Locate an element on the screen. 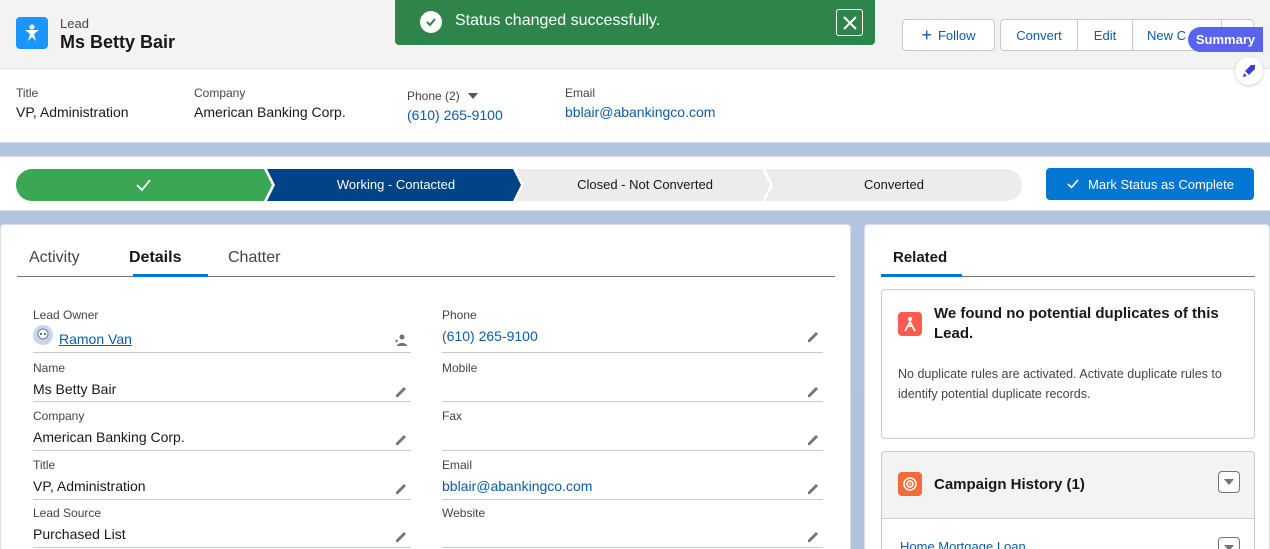 This screenshot has height=549, width=1270. success-icon is located at coordinates (431, 22).